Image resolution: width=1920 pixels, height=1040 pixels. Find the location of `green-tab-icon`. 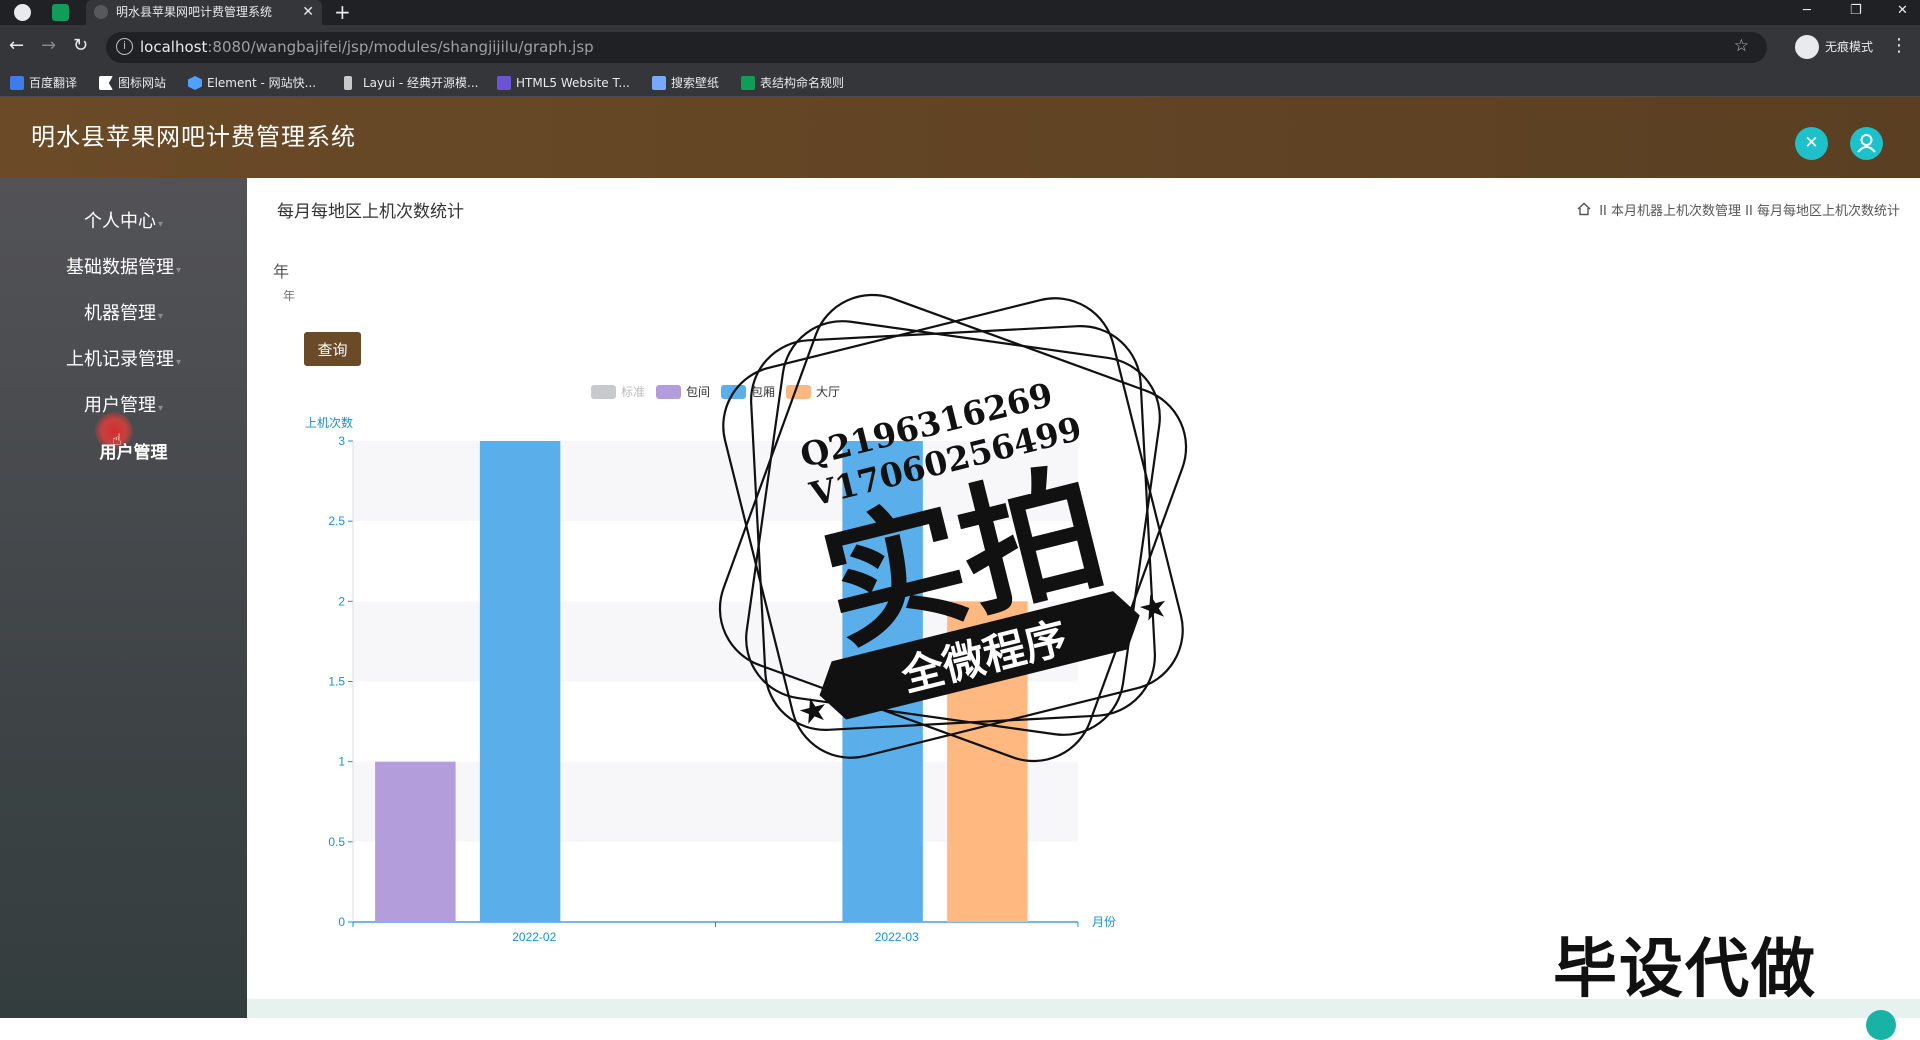

green-tab-icon is located at coordinates (60, 12).